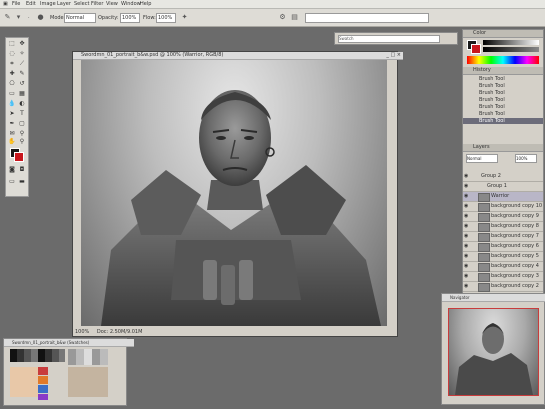 This screenshot has height=409, width=545. What do you see at coordinates (12, 142) in the screenshot?
I see `hand-tool-icon: ✋` at bounding box center [12, 142].